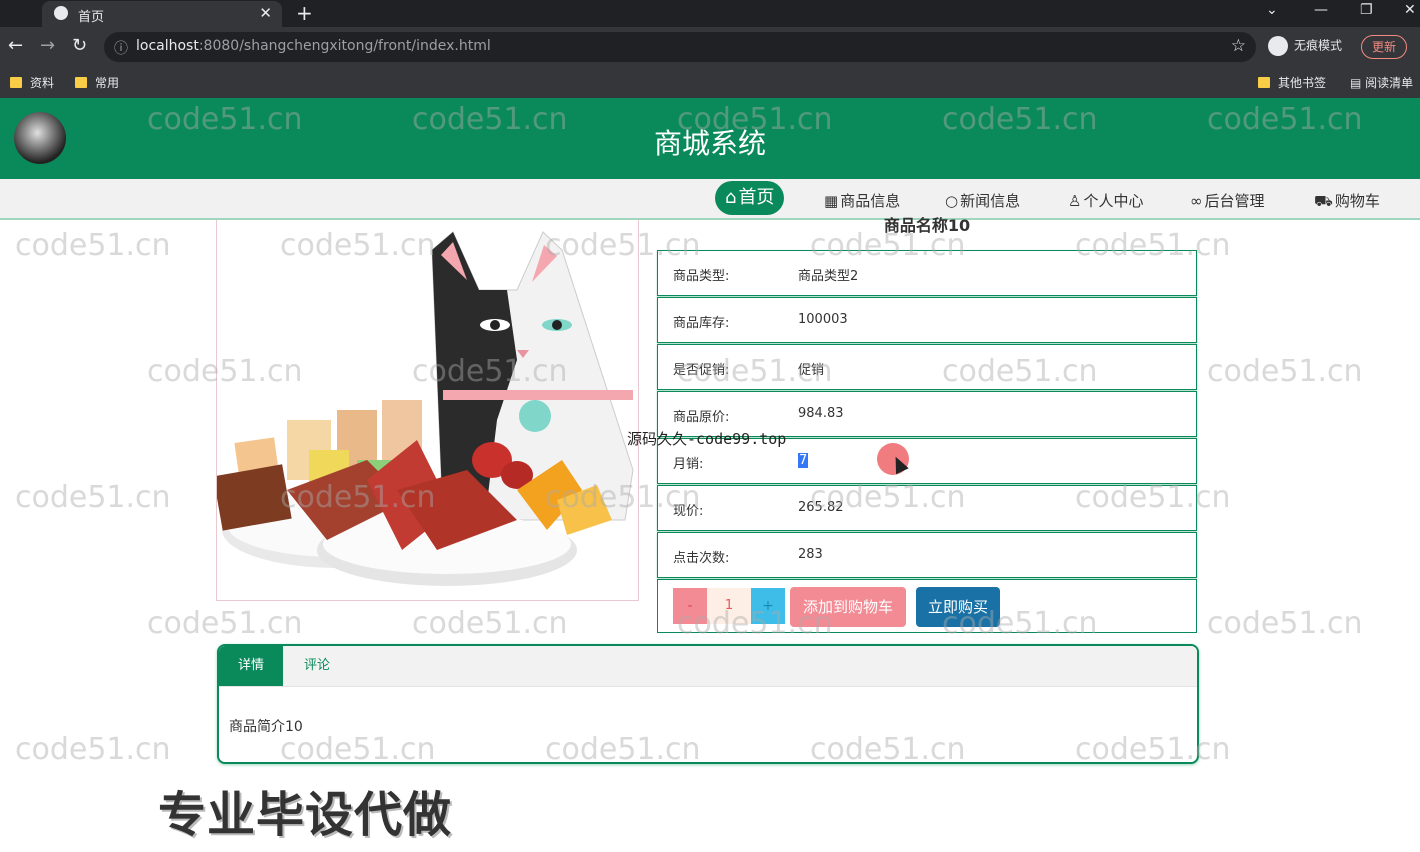  Describe the element at coordinates (810, 554) in the screenshot. I see `field-value: 283` at that location.